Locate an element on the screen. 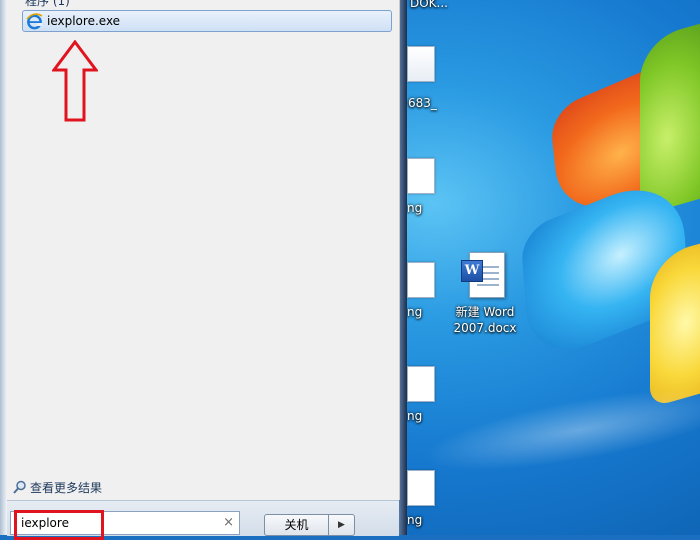  word-document-label: 新建 Word 2007.docx is located at coordinates (485, 320).